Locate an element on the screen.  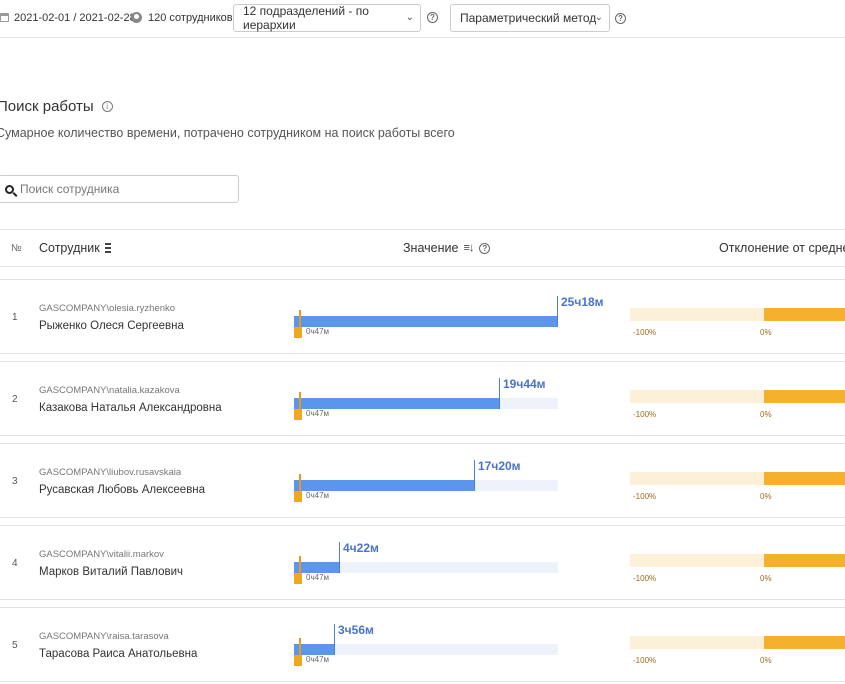
column-header-value: Значение ≡↓ ? is located at coordinates (447, 248).